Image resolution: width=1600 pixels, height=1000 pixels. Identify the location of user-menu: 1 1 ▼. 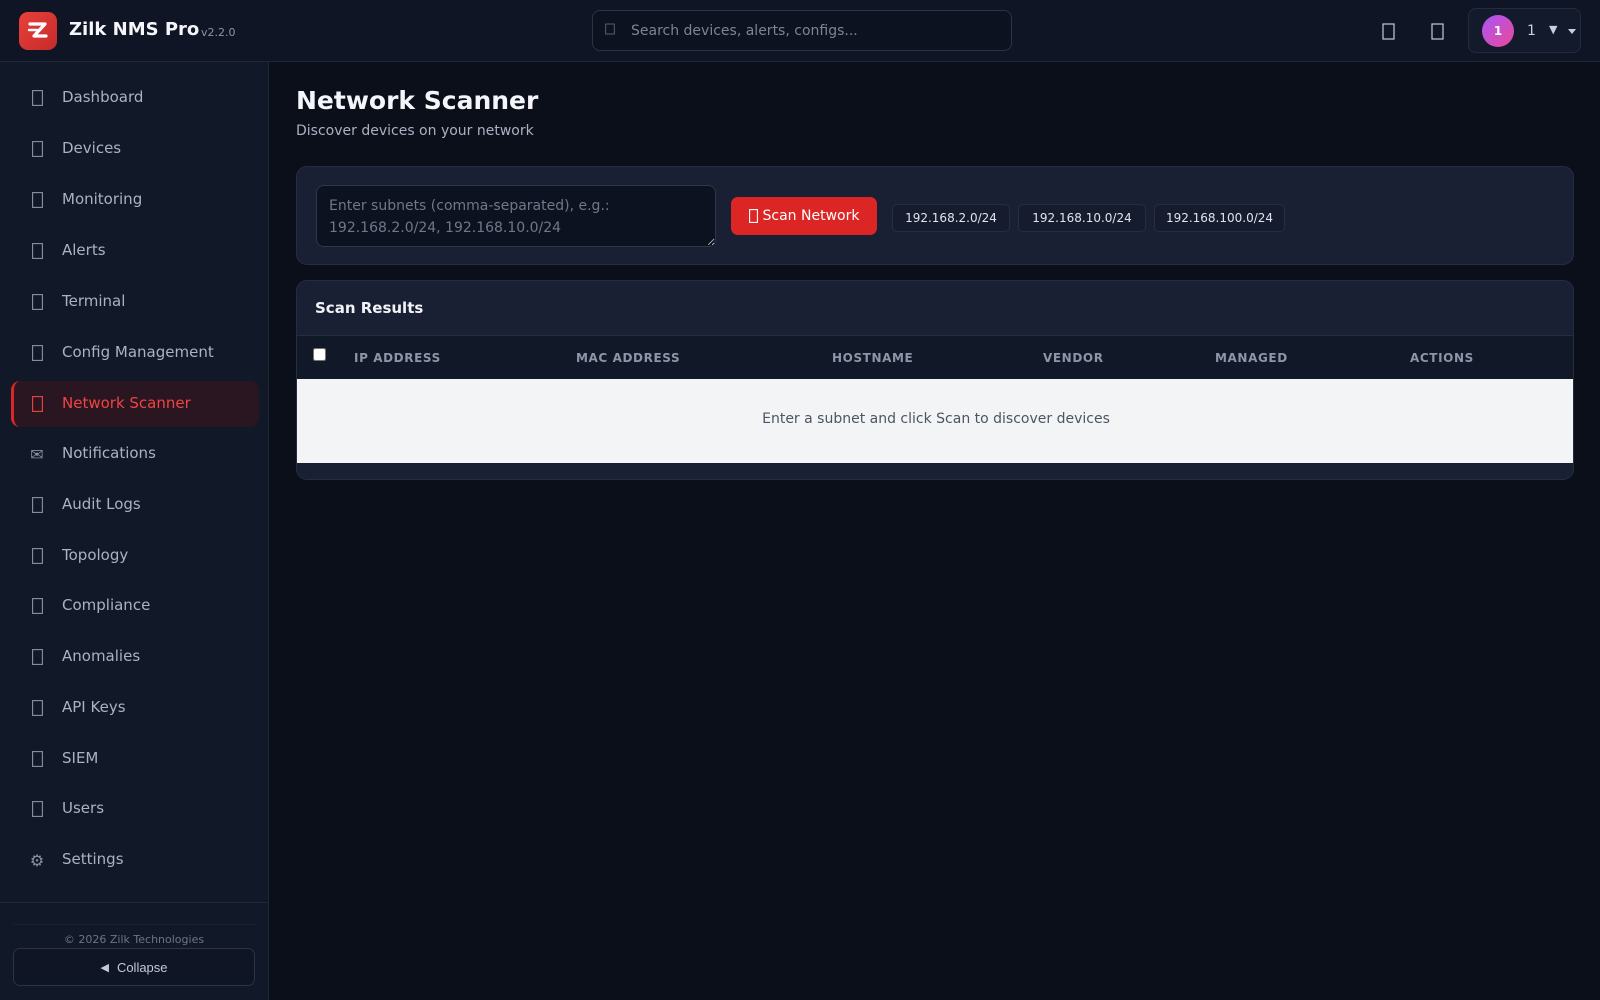
(1524, 30).